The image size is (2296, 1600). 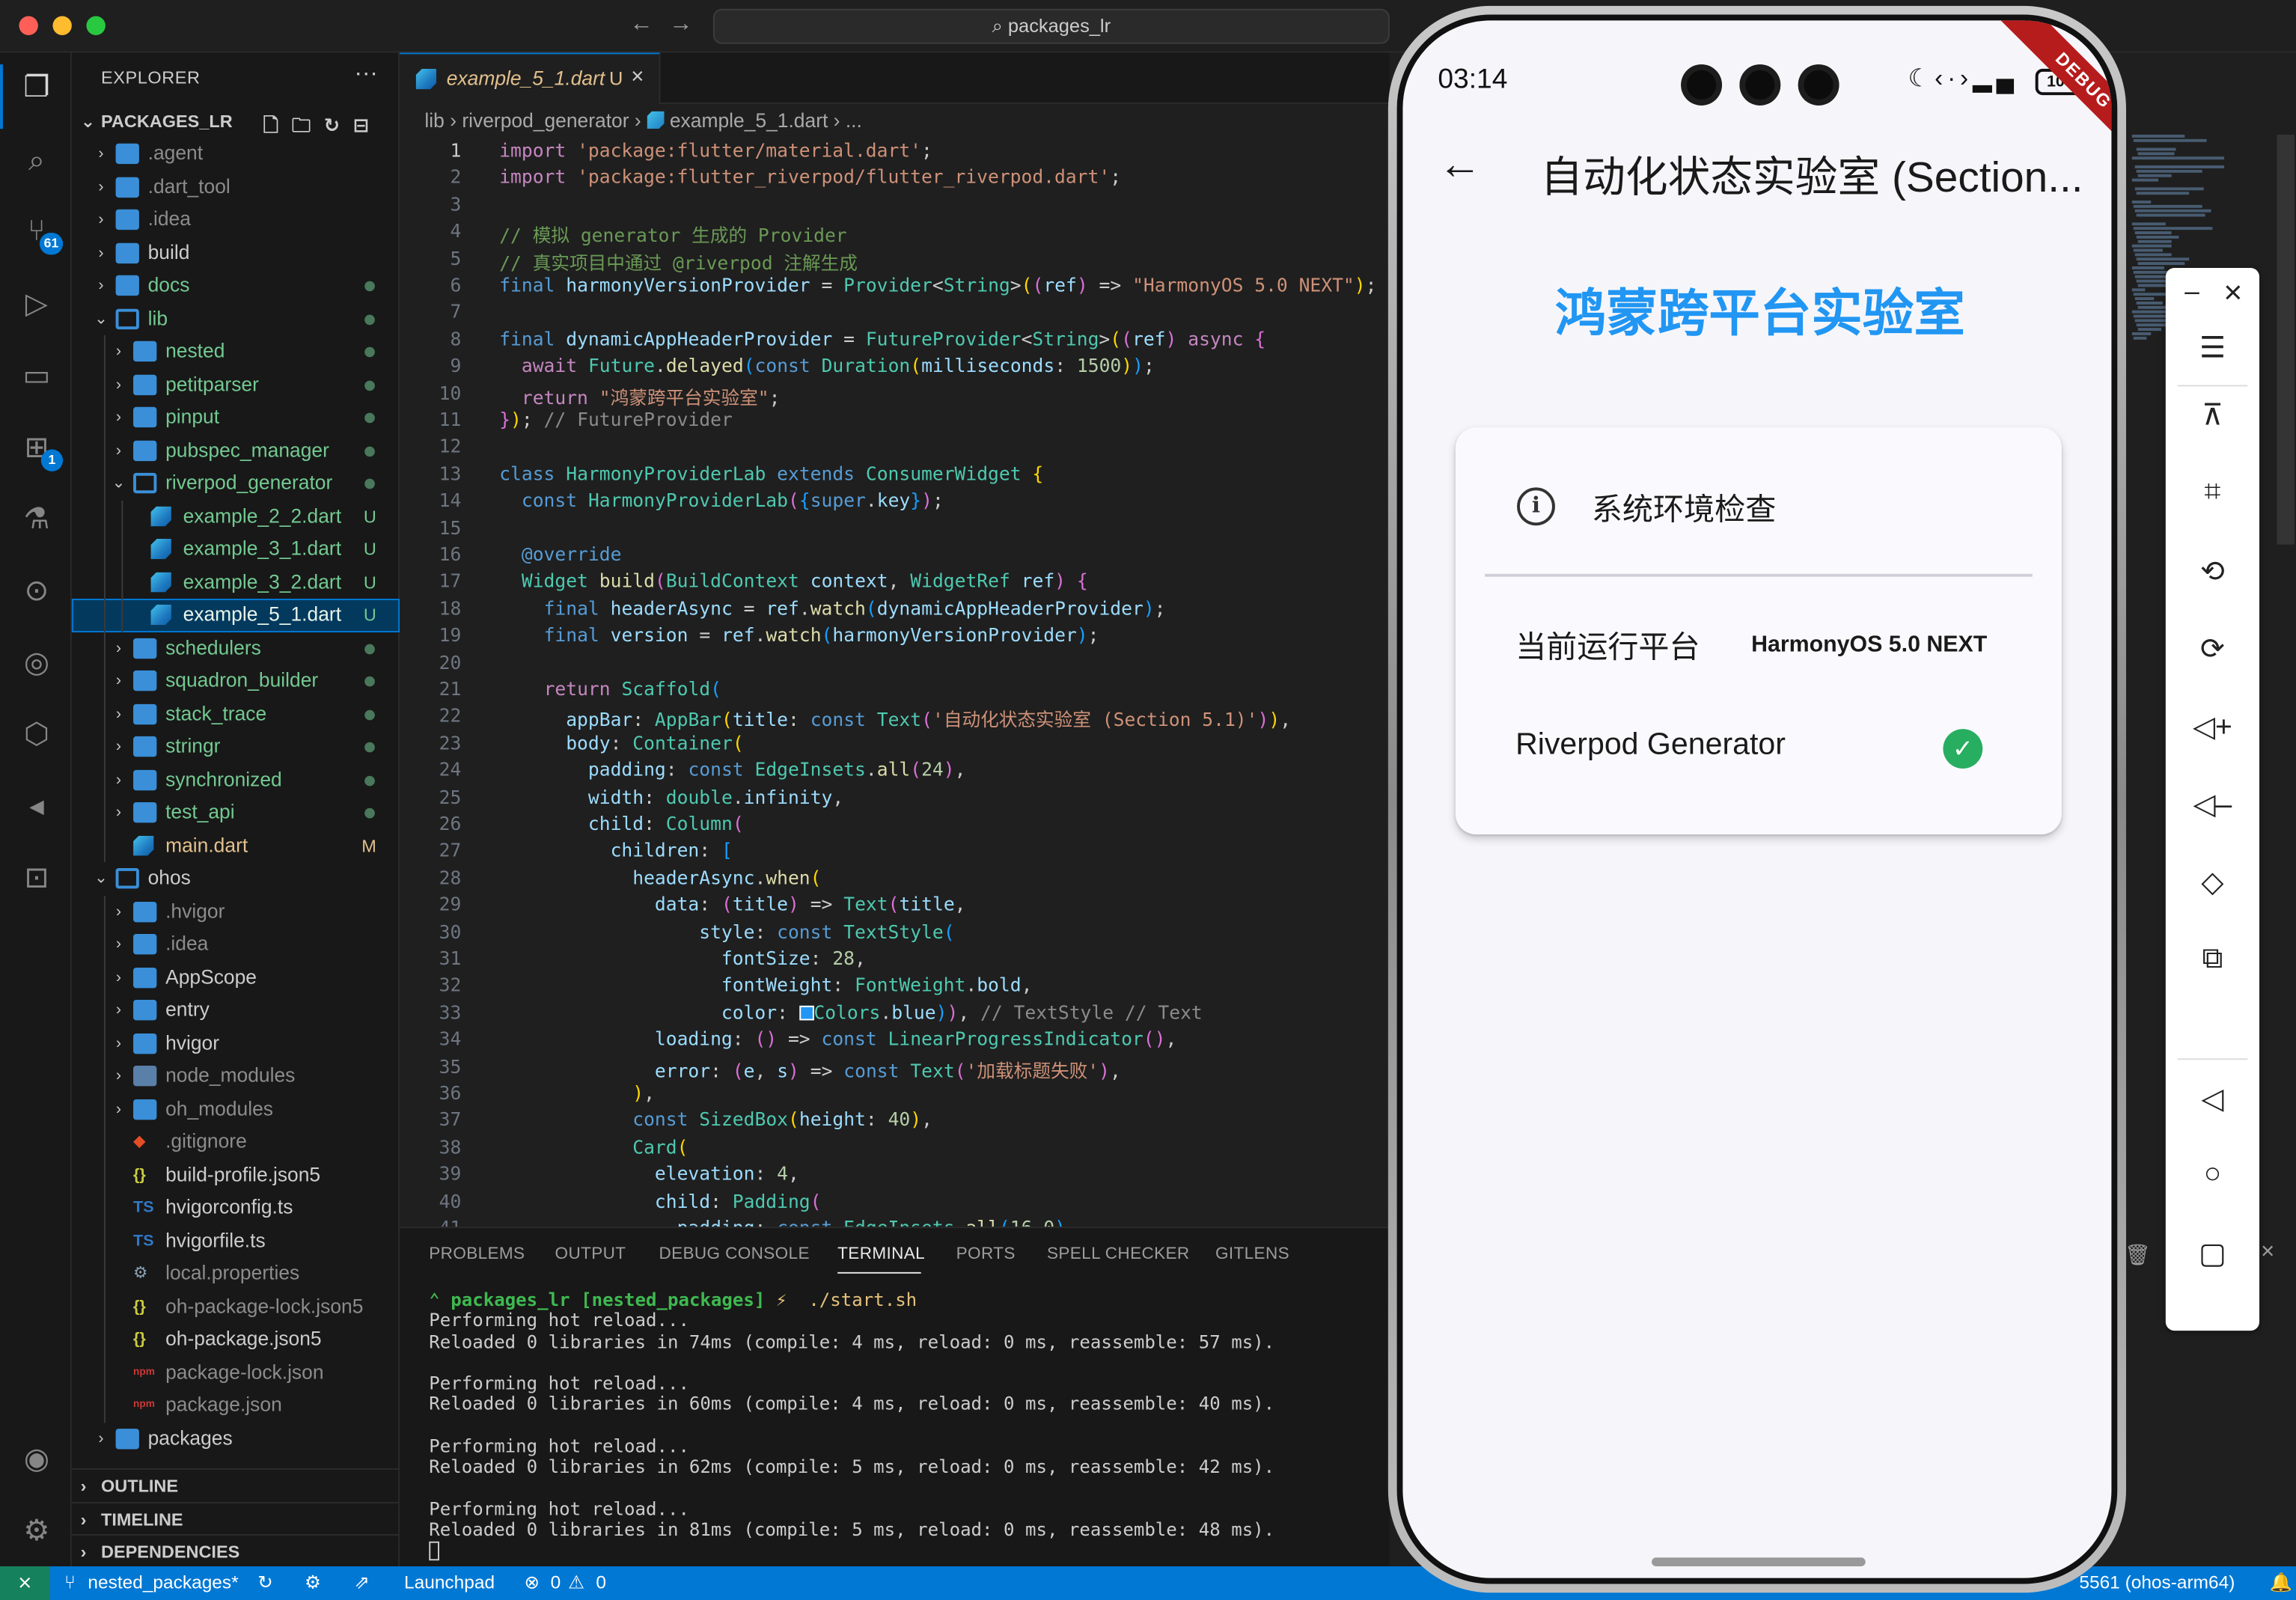 What do you see at coordinates (601, 1583) in the screenshot?
I see `warning-count: 0` at bounding box center [601, 1583].